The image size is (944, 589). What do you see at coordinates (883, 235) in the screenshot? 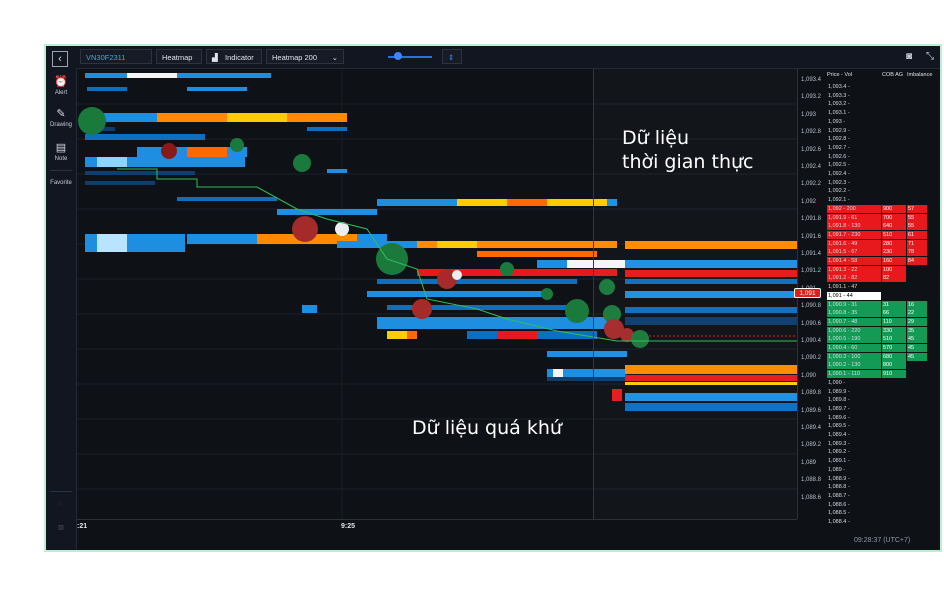
I see `ladder-row: 1,091.7 - 230 510 61` at bounding box center [883, 235].